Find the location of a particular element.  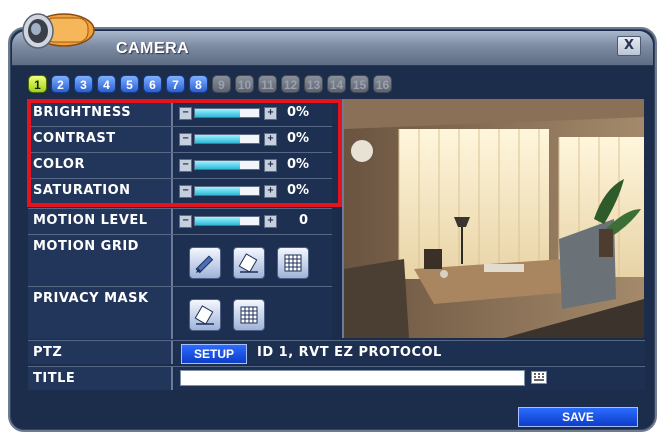

ptz-label: PTZ is located at coordinates (48, 352).